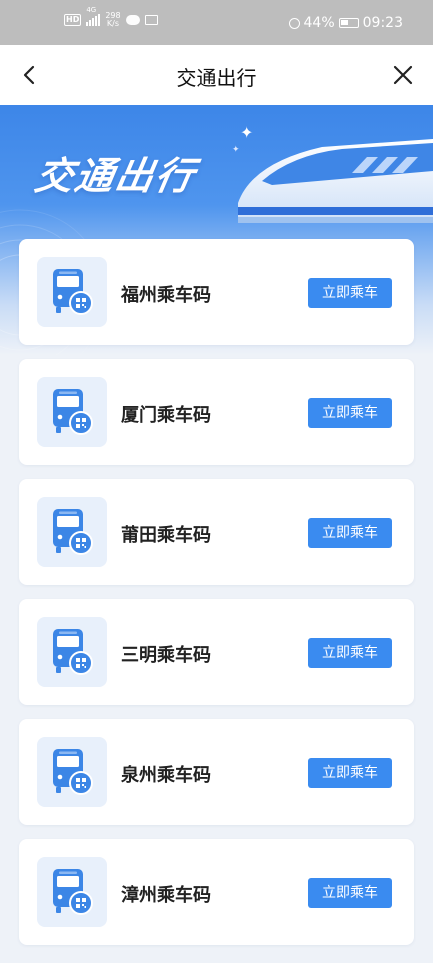 The width and height of the screenshot is (433, 963). What do you see at coordinates (132, 20) in the screenshot?
I see `wechat-icon` at bounding box center [132, 20].